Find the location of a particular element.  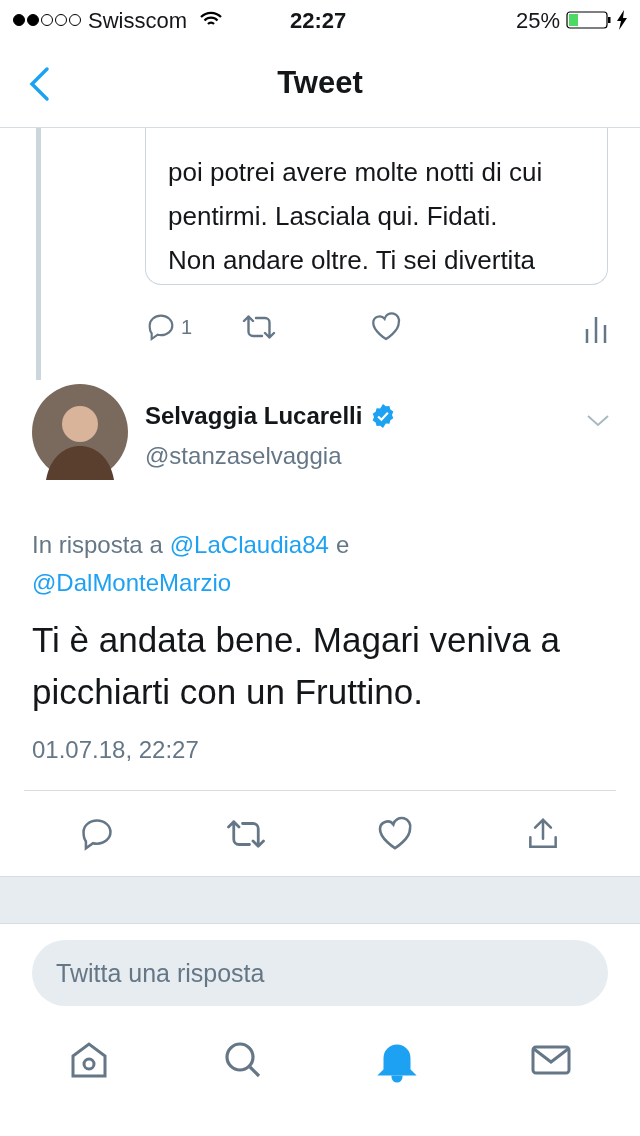

charging-icon is located at coordinates (622, 20).